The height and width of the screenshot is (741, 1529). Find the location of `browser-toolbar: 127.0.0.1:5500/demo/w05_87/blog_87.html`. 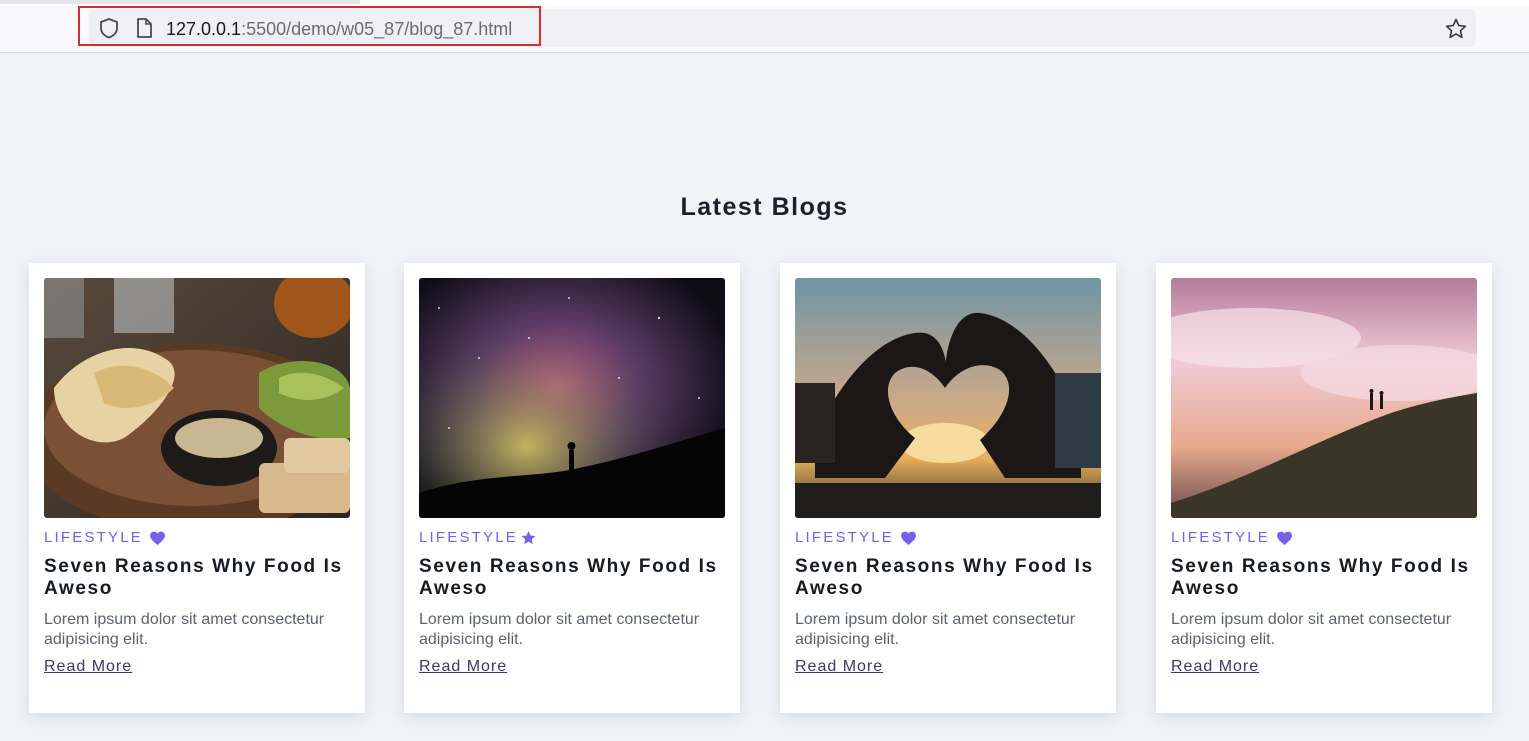

browser-toolbar: 127.0.0.1:5500/demo/w05_87/blog_87.html is located at coordinates (764, 29).